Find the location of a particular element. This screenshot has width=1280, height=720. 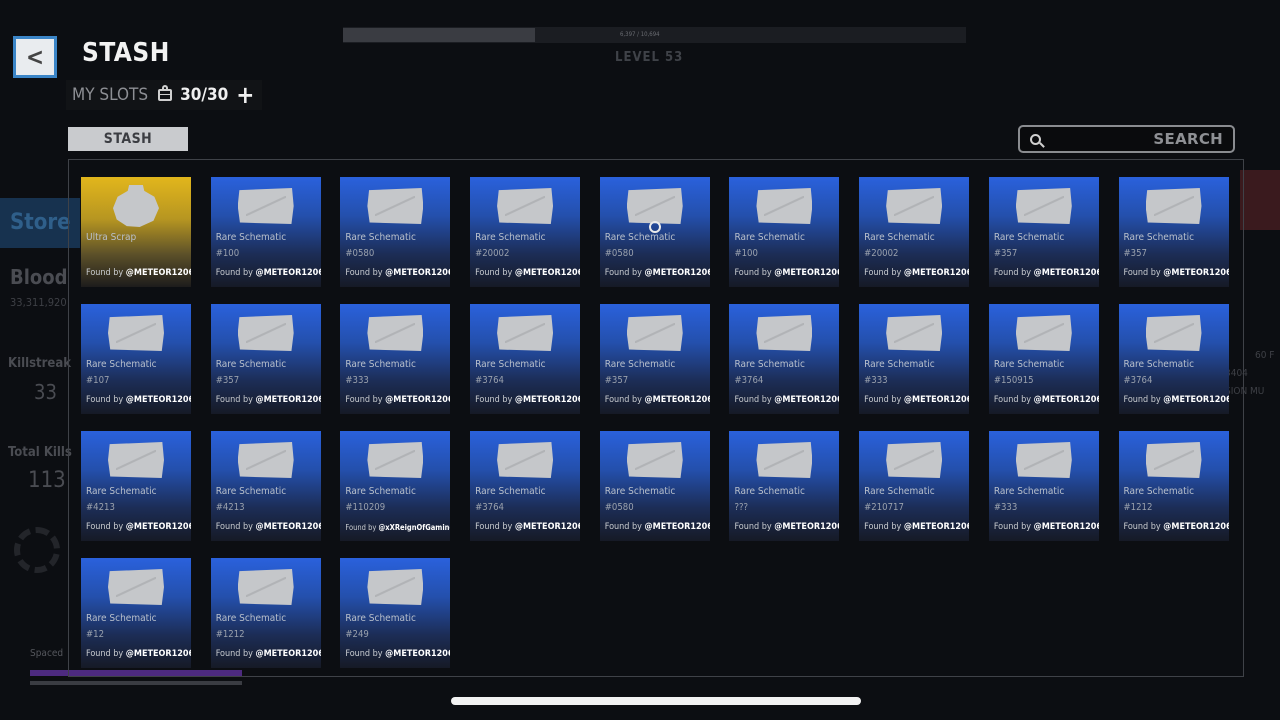

search-box is located at coordinates (1126, 139).